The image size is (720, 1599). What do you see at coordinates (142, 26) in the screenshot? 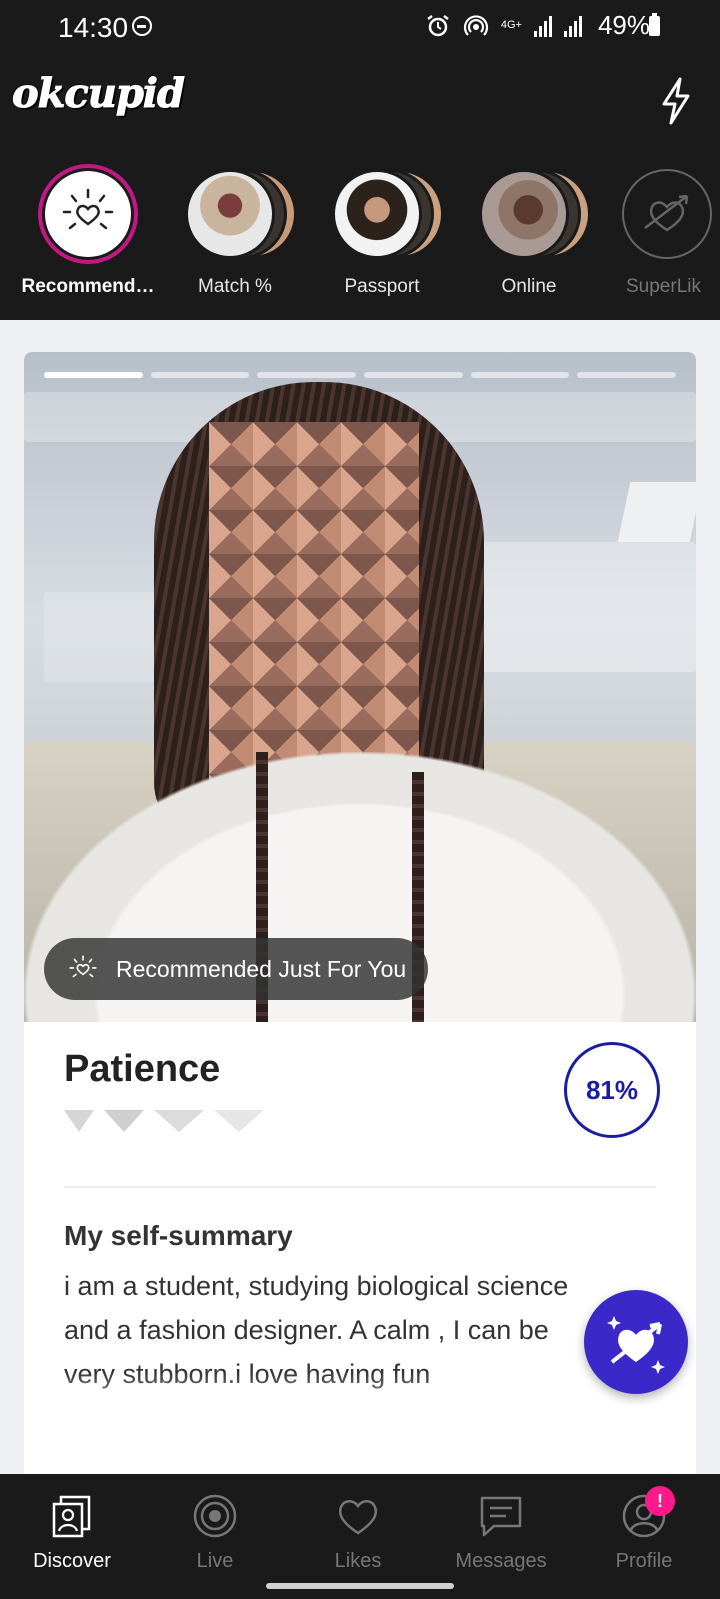
I see `dnd-icon` at bounding box center [142, 26].